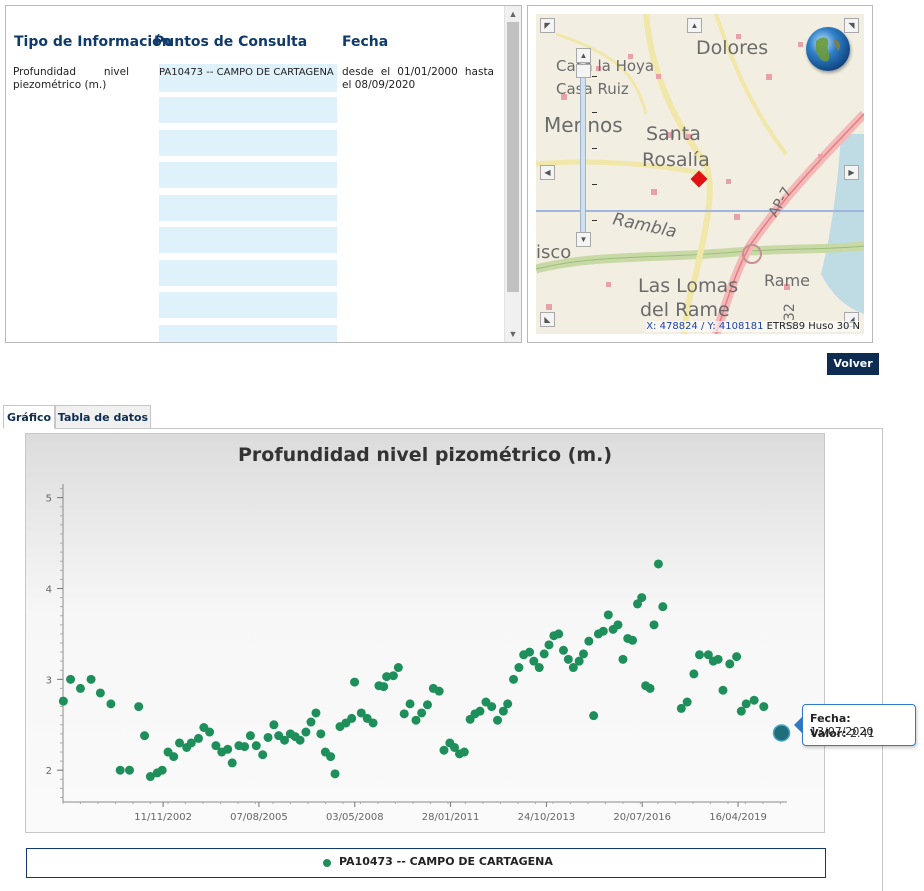 This screenshot has height=891, width=924. Describe the element at coordinates (830, 718) in the screenshot. I see `tooltip-fecha-label: Fecha:` at that location.